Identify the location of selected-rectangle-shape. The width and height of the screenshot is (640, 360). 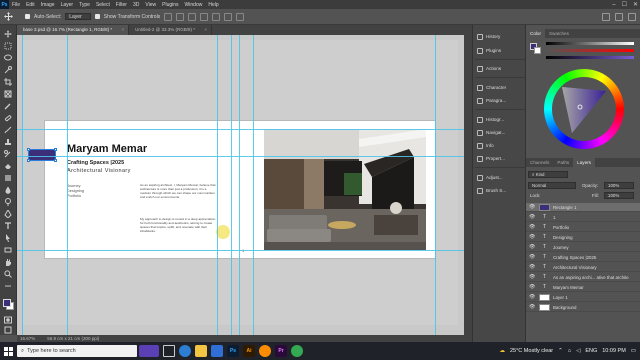
(42, 155).